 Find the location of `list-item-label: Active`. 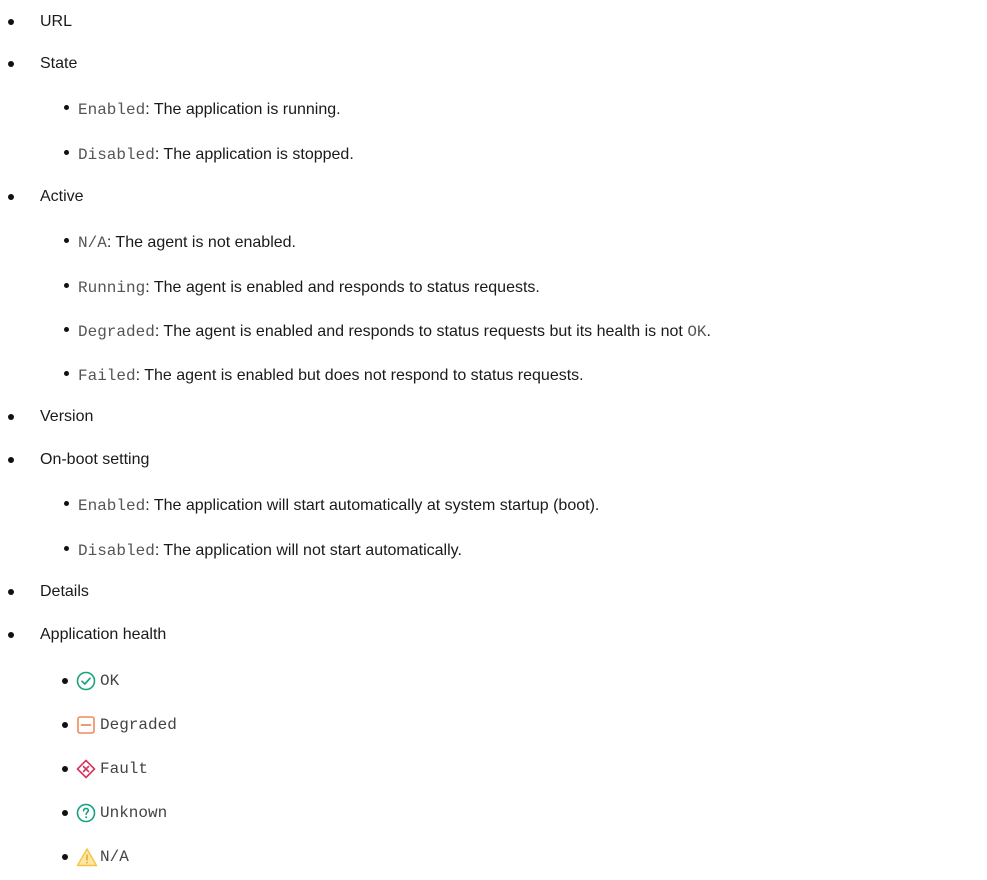

list-item-label: Active is located at coordinates (62, 196).